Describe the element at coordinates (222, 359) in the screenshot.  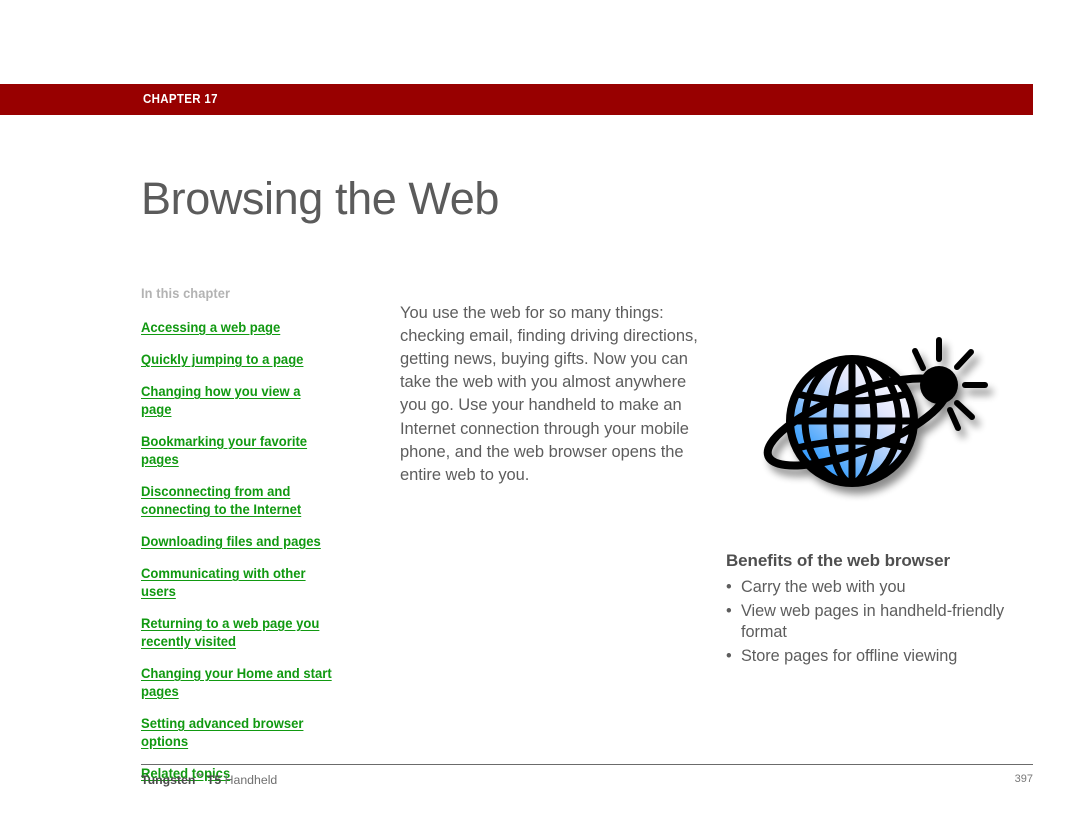
I see `toc-link-quickly-jumping-to-a-page: Quickly jumping to a page` at that location.